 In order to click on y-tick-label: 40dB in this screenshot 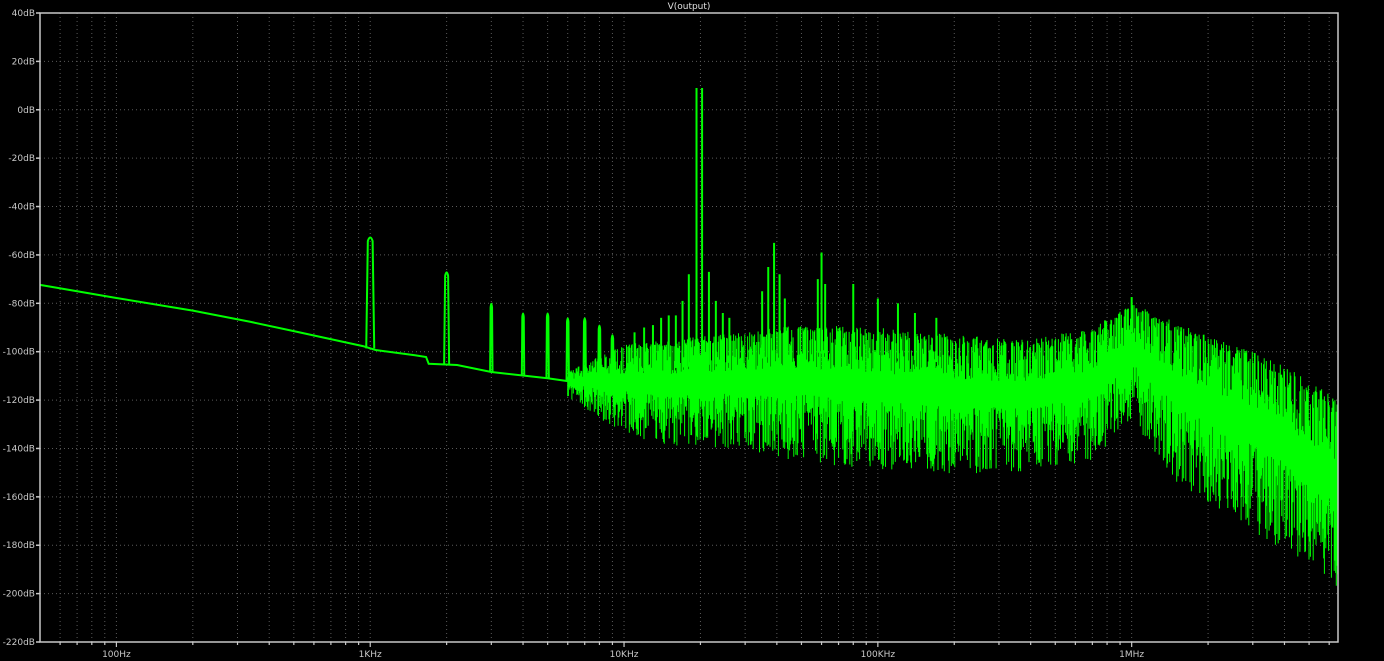, I will do `click(23, 14)`.